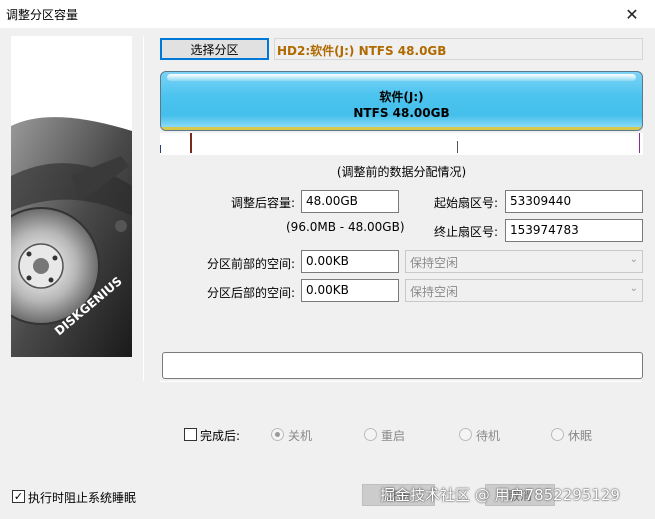 This screenshot has height=519, width=655. Describe the element at coordinates (350, 201) in the screenshot. I see `size-input: 48.00GB` at that location.